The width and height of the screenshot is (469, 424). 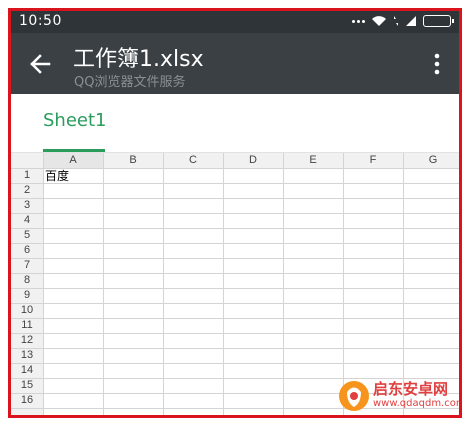 What do you see at coordinates (57, 176) in the screenshot?
I see `cell-a1: 百度` at bounding box center [57, 176].